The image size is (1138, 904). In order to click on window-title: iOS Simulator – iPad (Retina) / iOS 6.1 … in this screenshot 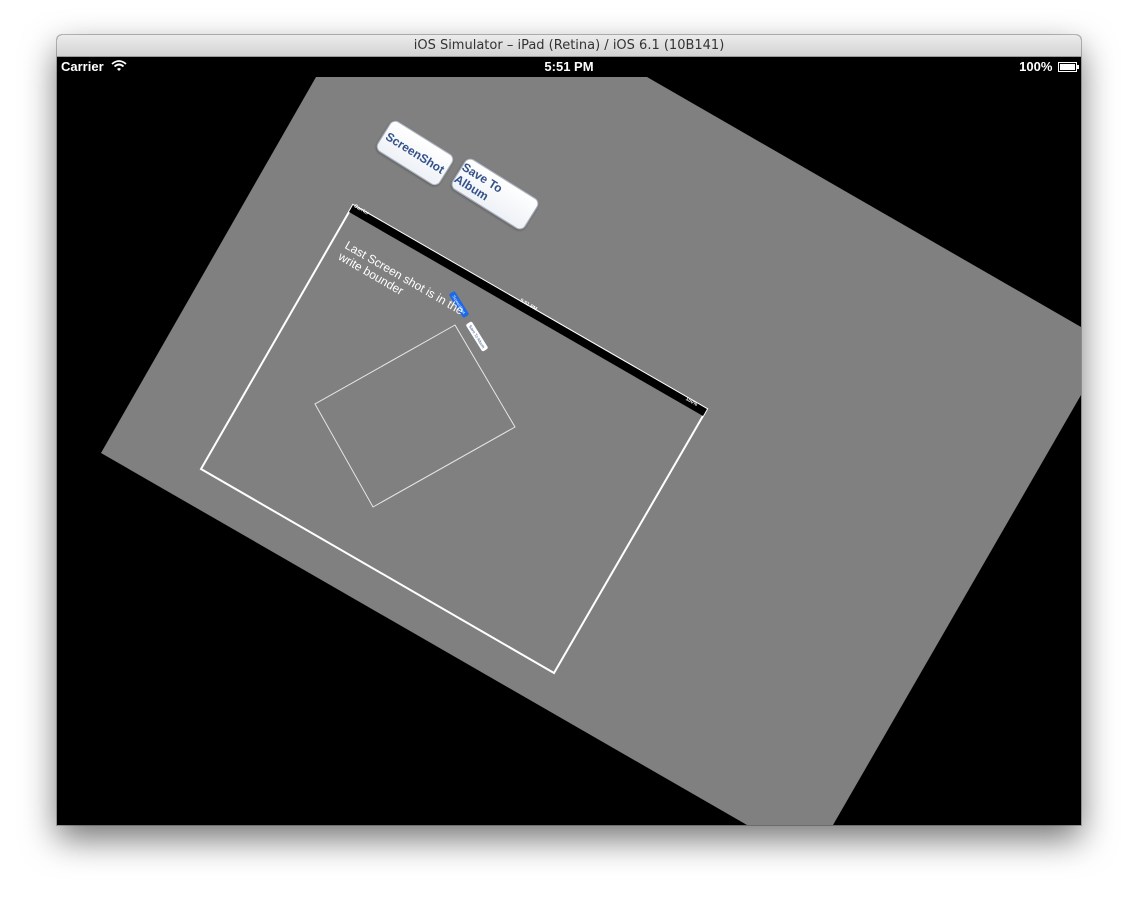, I will do `click(569, 45)`.